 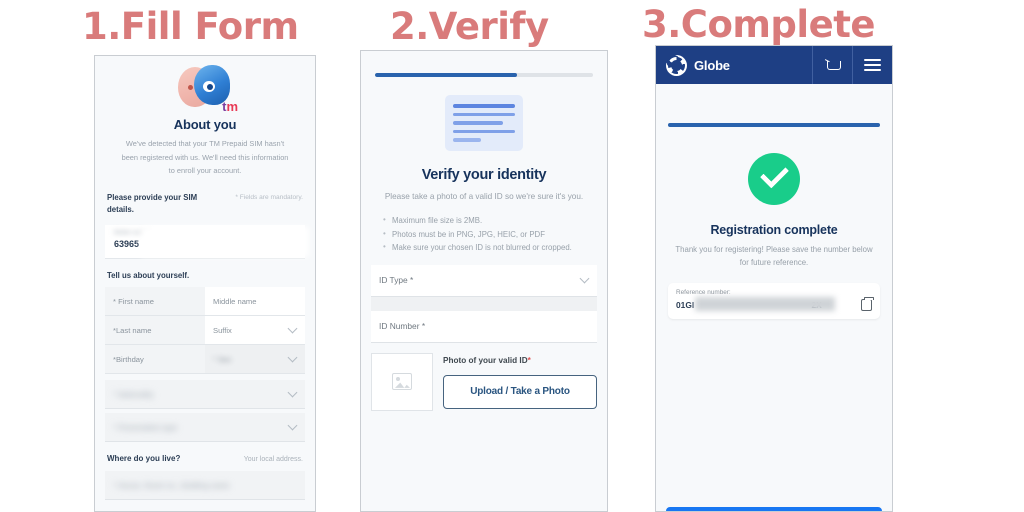 What do you see at coordinates (520, 391) in the screenshot?
I see `upload-photo-button: Upload / Take a Photo` at bounding box center [520, 391].